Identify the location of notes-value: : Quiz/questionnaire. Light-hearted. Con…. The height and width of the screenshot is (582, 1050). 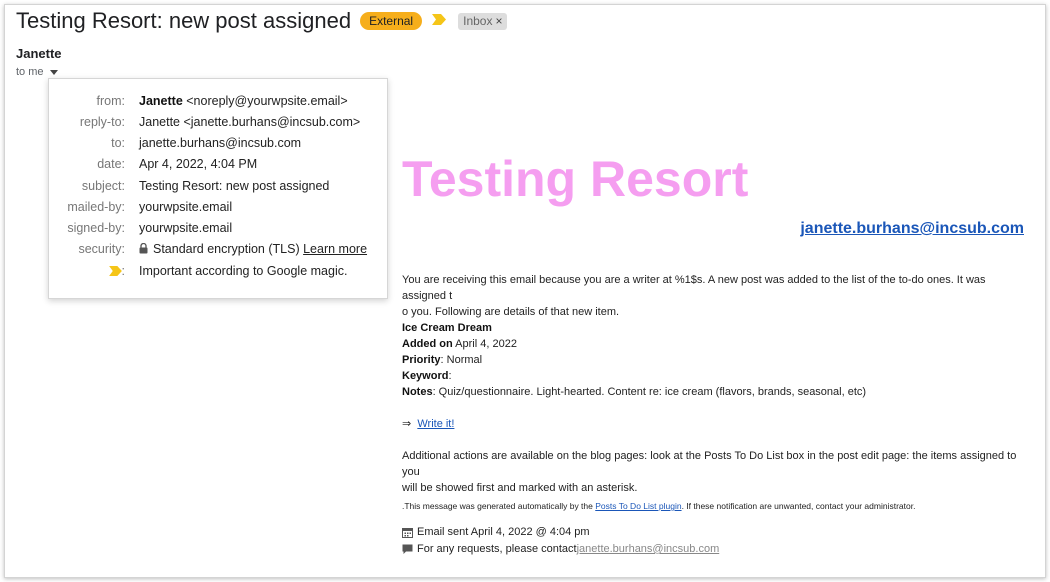
(649, 392).